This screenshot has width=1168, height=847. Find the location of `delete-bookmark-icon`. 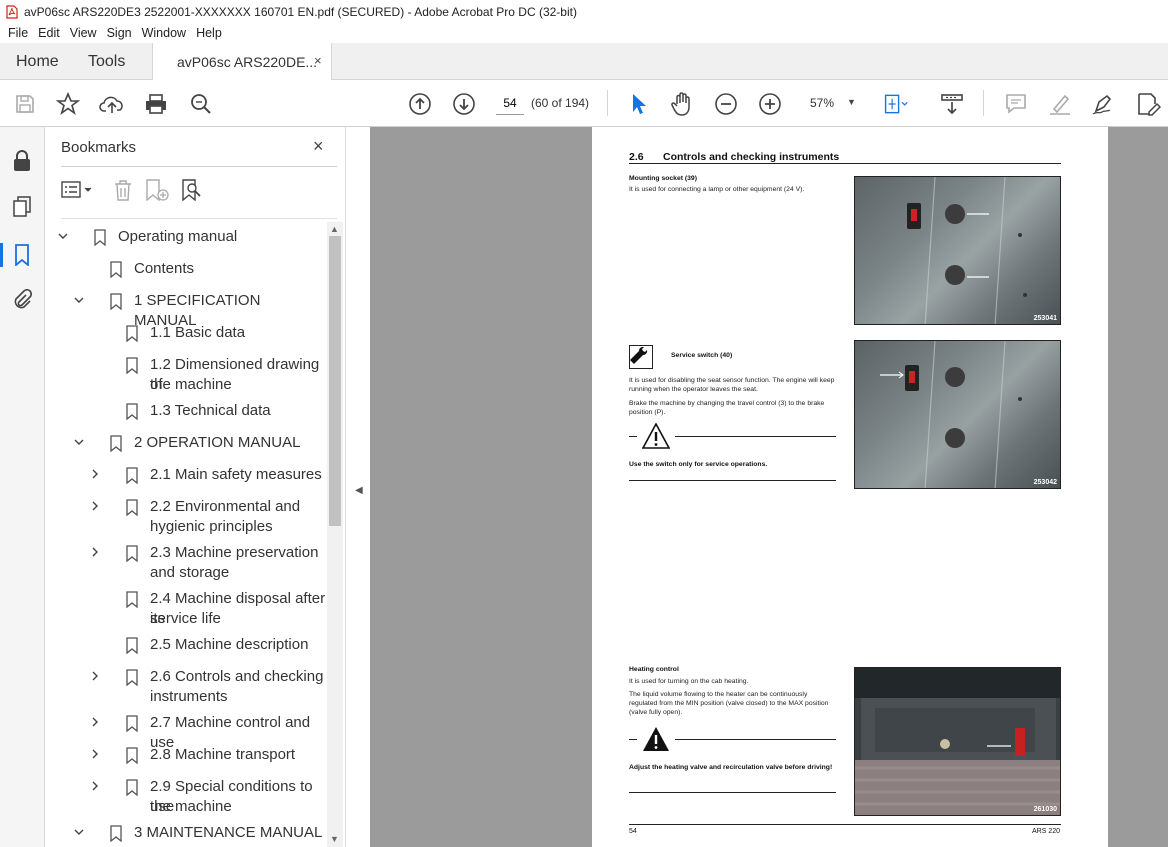

delete-bookmark-icon is located at coordinates (123, 190).